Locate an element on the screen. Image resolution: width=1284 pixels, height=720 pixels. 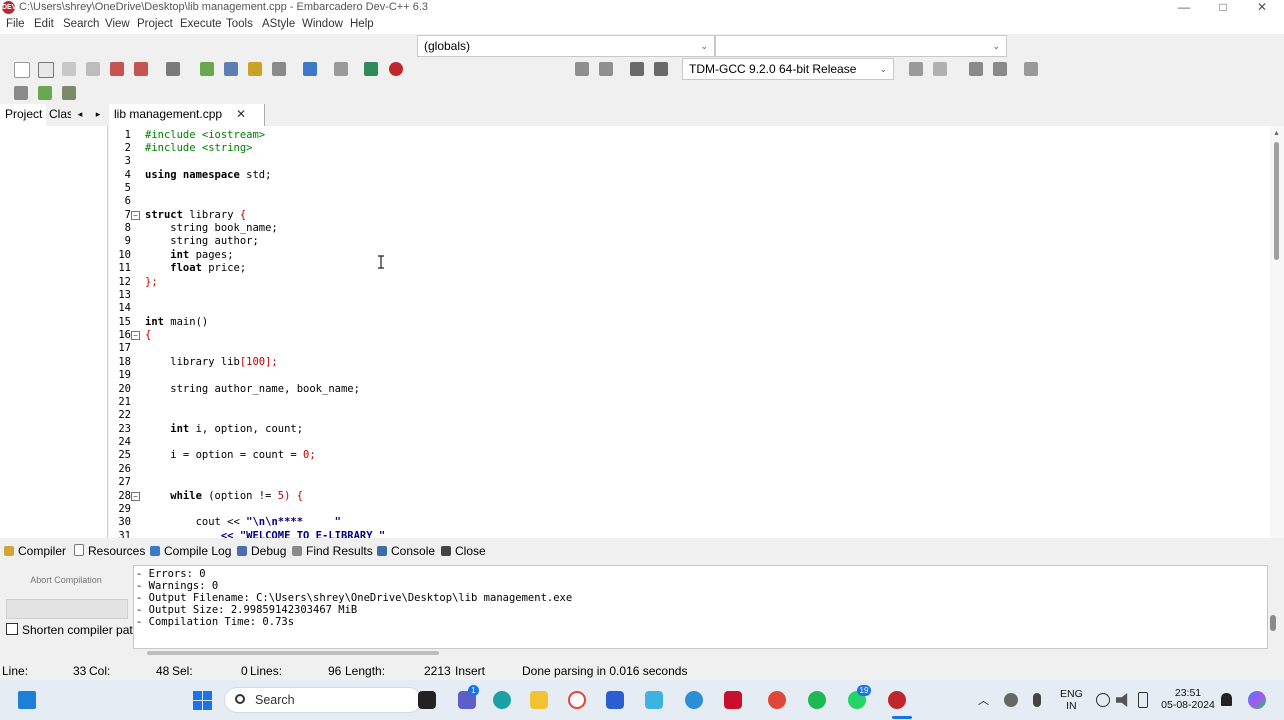
file-explorer-icon is located at coordinates (539, 700).